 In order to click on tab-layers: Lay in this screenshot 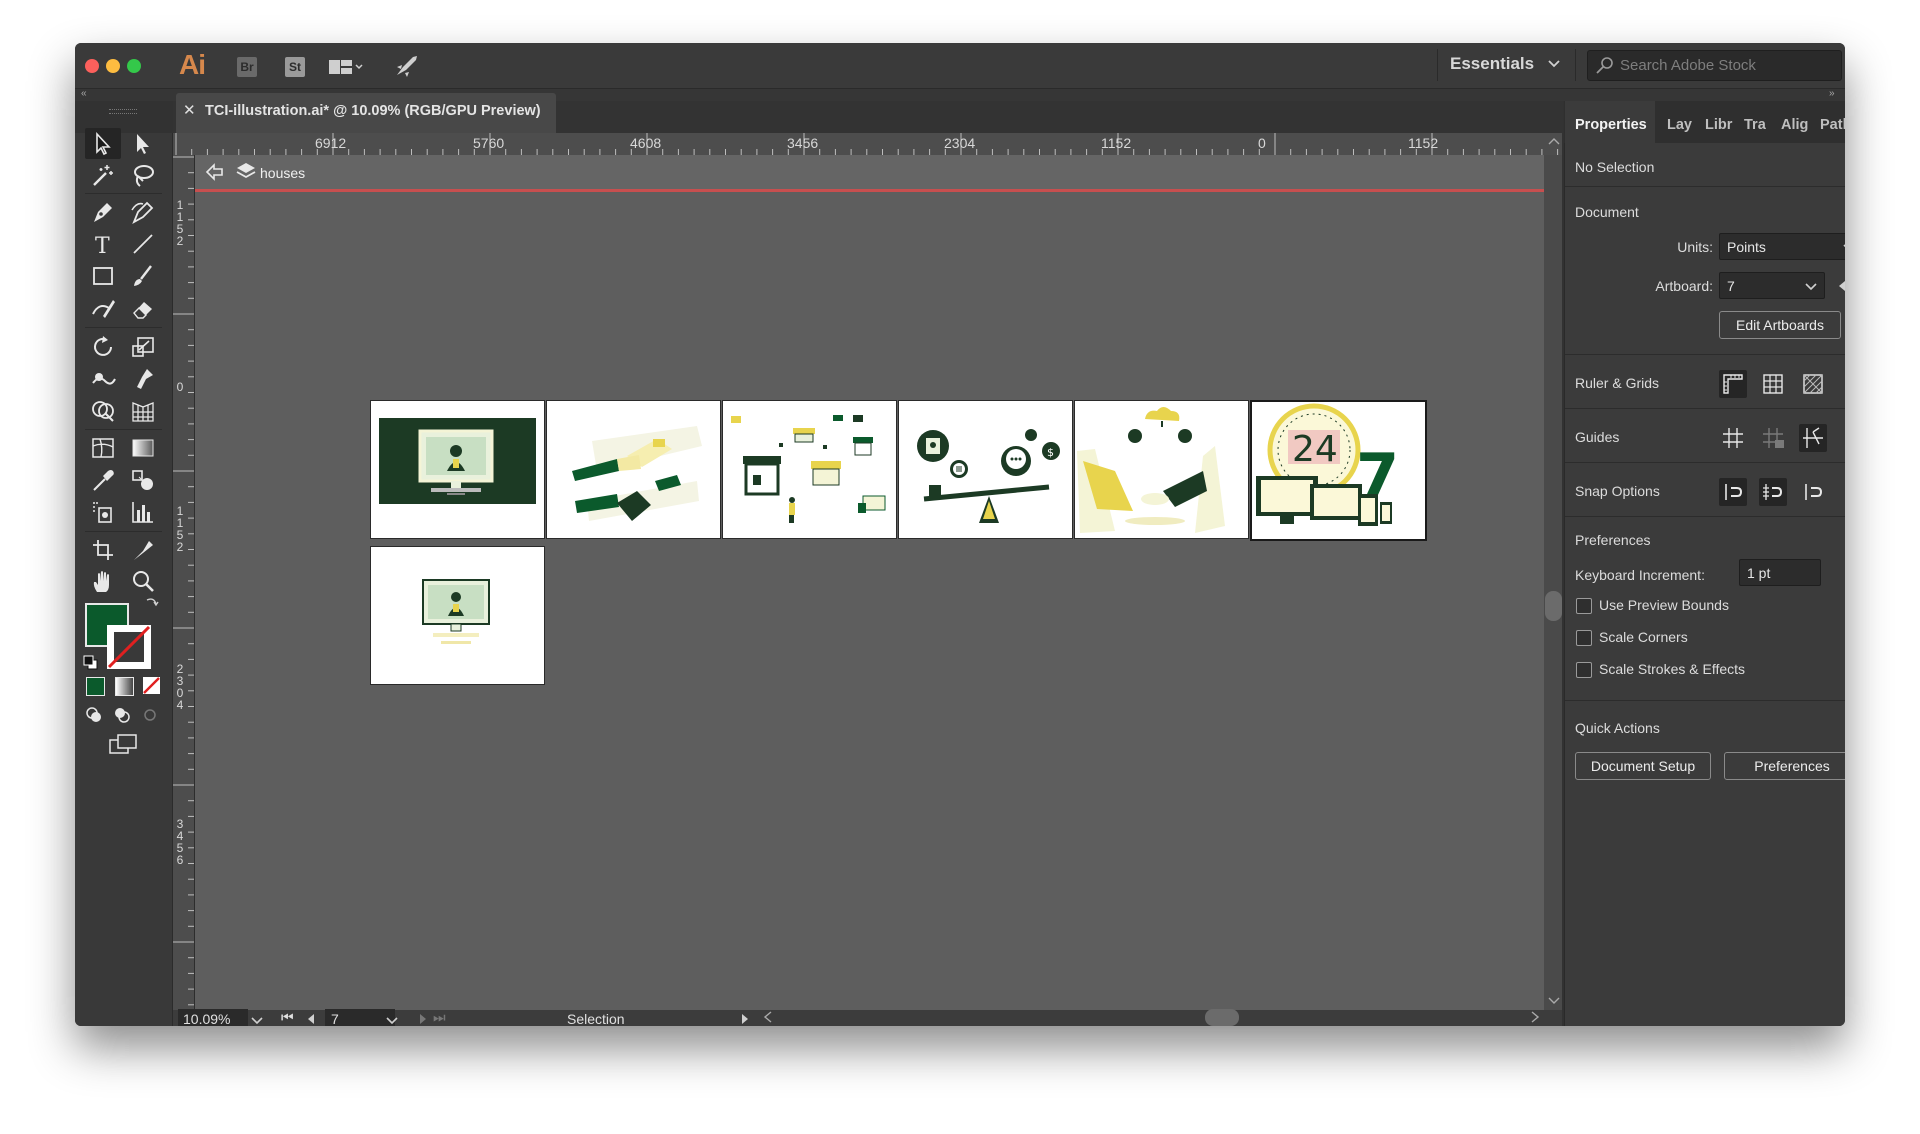, I will do `click(1679, 125)`.